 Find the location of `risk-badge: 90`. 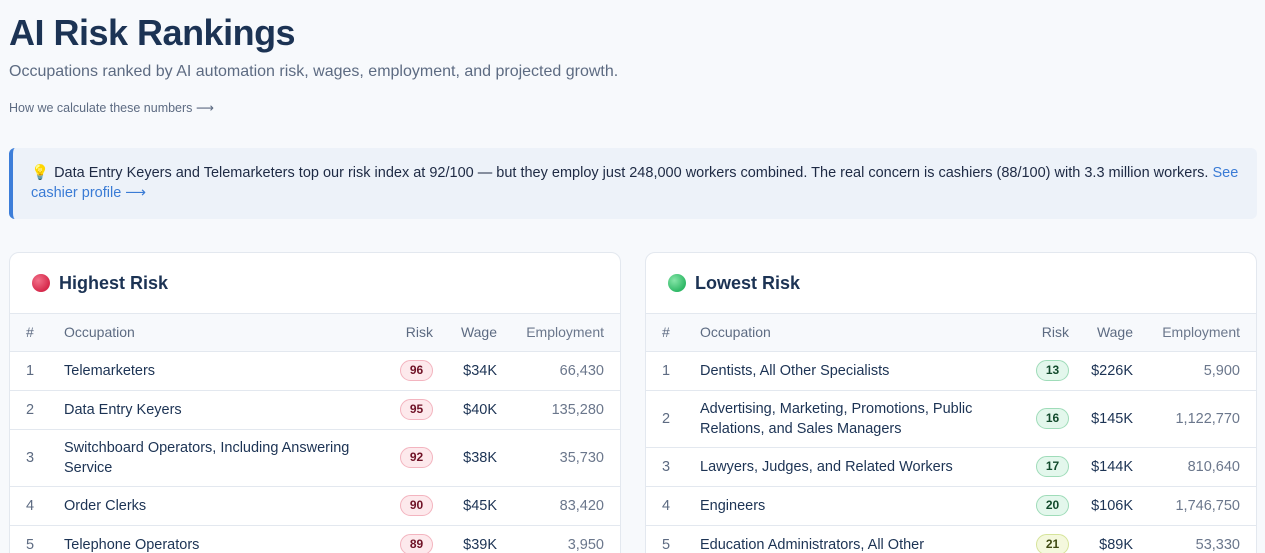

risk-badge: 90 is located at coordinates (416, 505).